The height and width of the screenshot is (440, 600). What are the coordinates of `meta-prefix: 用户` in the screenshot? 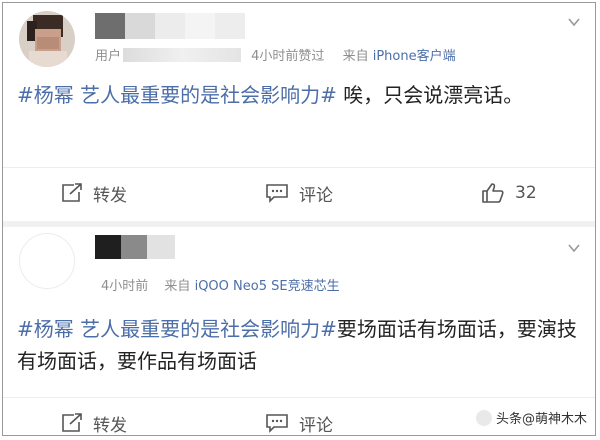 It's located at (108, 56).